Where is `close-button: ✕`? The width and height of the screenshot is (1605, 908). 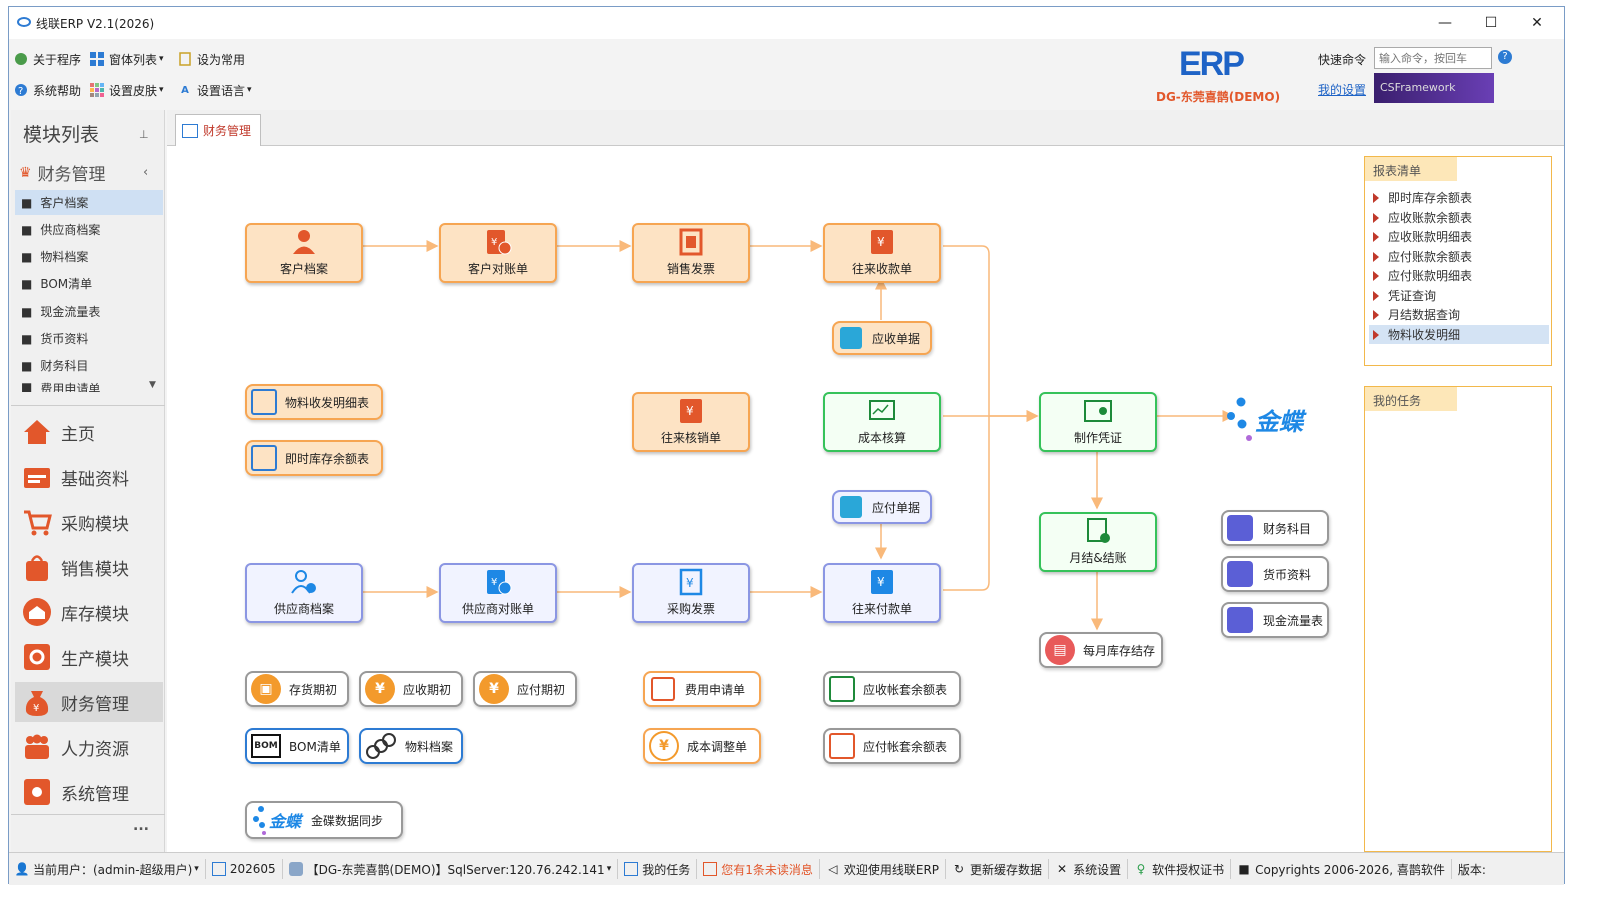
close-button: ✕ is located at coordinates (1537, 23).